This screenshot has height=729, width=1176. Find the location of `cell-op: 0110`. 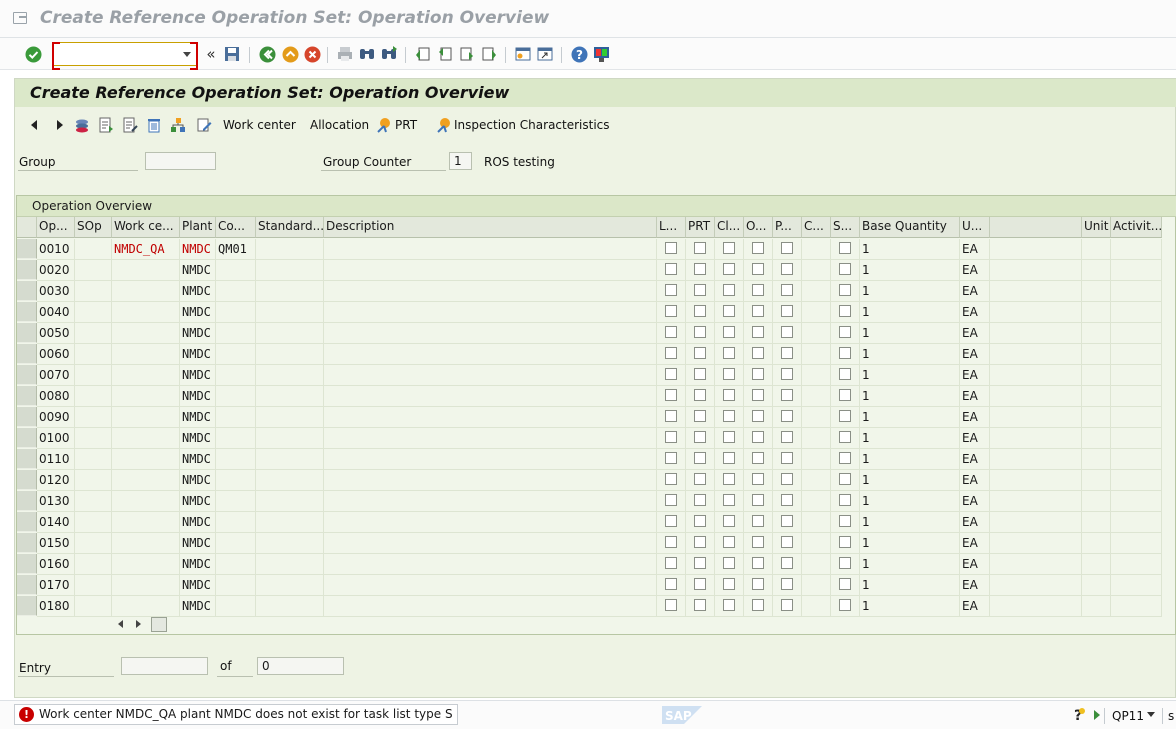

cell-op: 0110 is located at coordinates (56, 459).